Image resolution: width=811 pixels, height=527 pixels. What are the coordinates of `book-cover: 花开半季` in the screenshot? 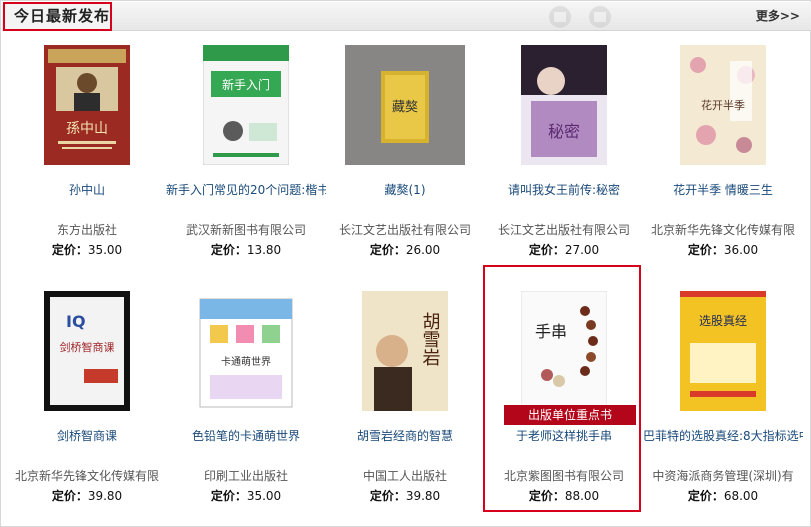 It's located at (723, 105).